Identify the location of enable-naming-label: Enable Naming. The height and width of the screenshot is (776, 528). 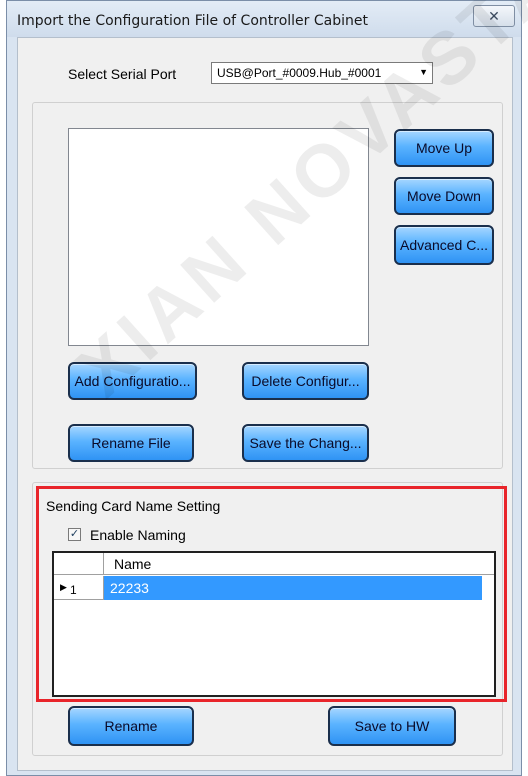
(138, 535).